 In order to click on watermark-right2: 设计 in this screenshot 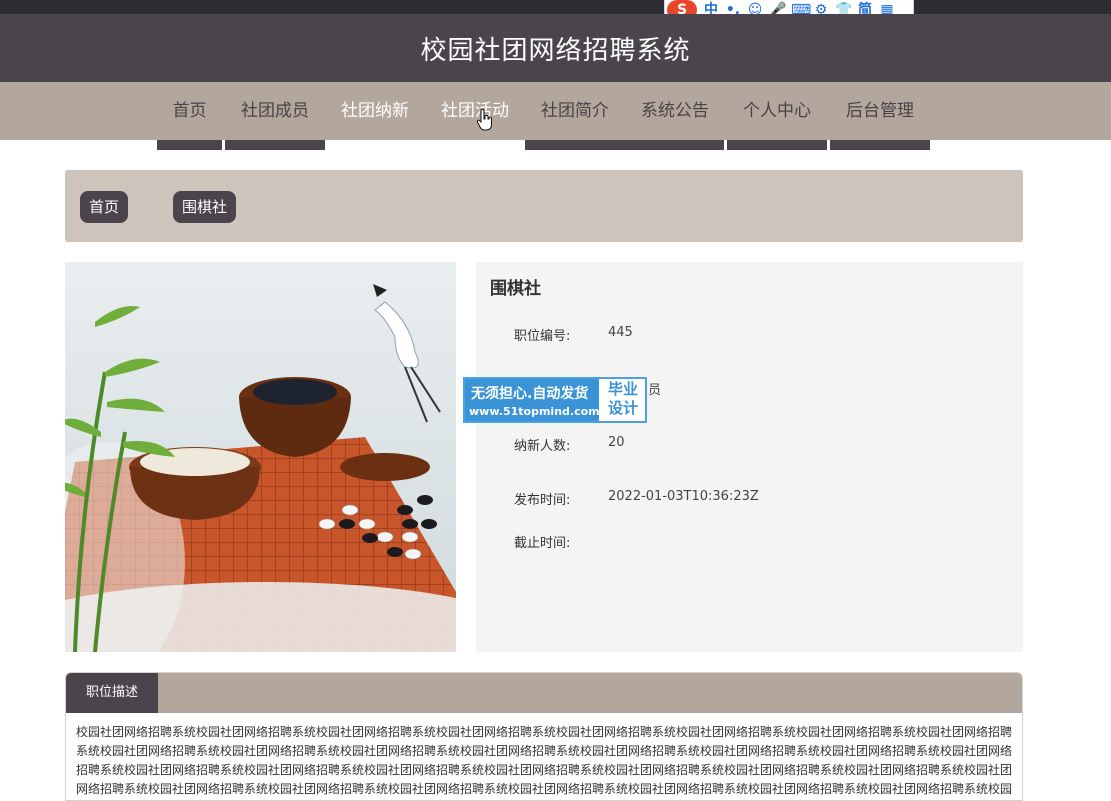, I will do `click(622, 408)`.